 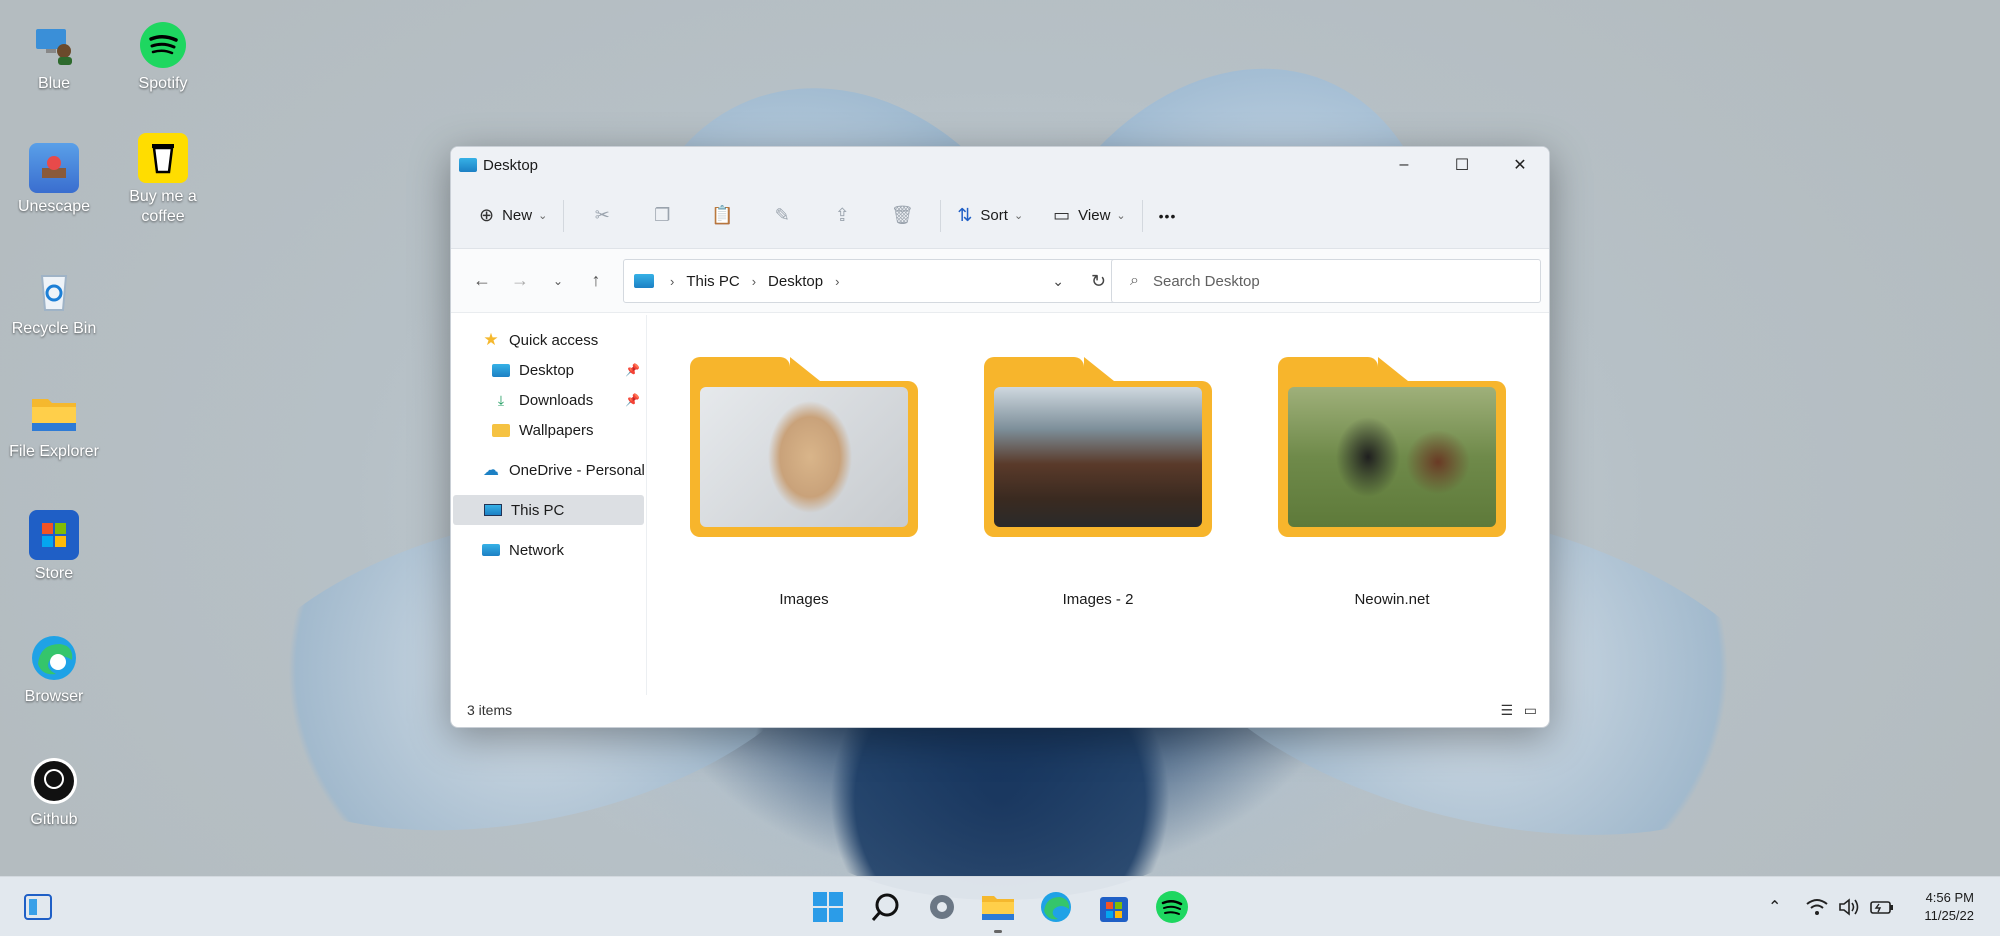 What do you see at coordinates (38, 907) in the screenshot?
I see `widgets-icon` at bounding box center [38, 907].